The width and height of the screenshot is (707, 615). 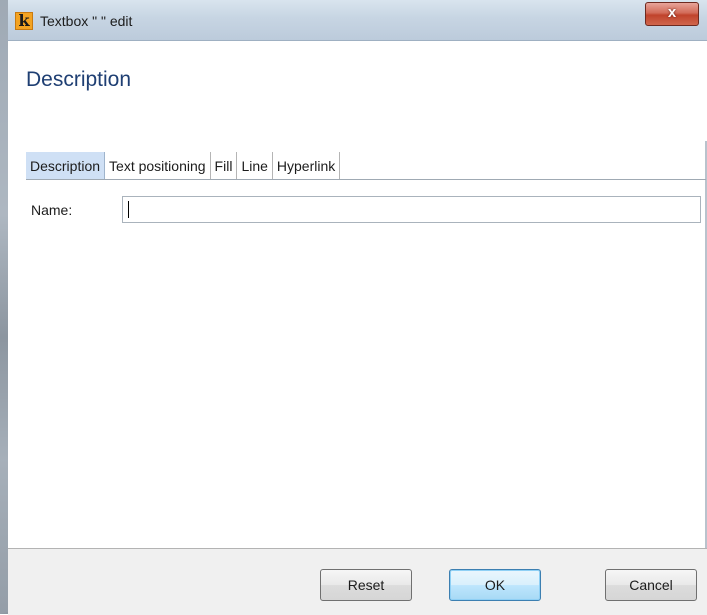 I want to click on ok-button: OK, so click(x=495, y=585).